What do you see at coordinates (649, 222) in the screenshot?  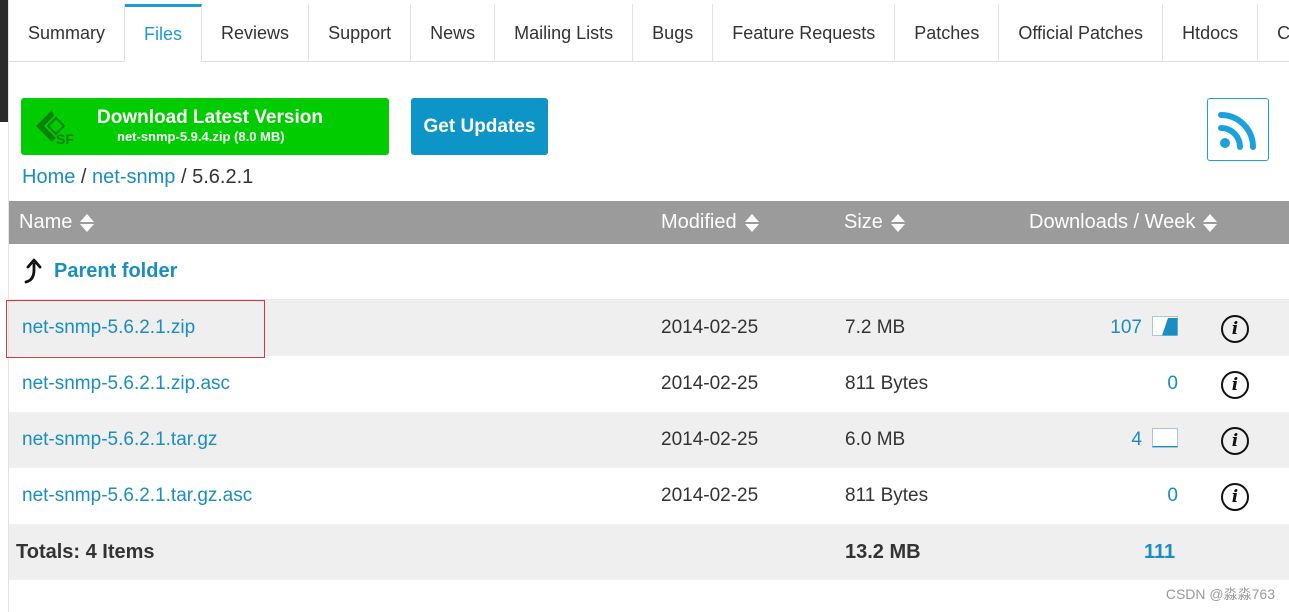 I see `files-table-header: Name Modified Size Downloads / Week` at bounding box center [649, 222].